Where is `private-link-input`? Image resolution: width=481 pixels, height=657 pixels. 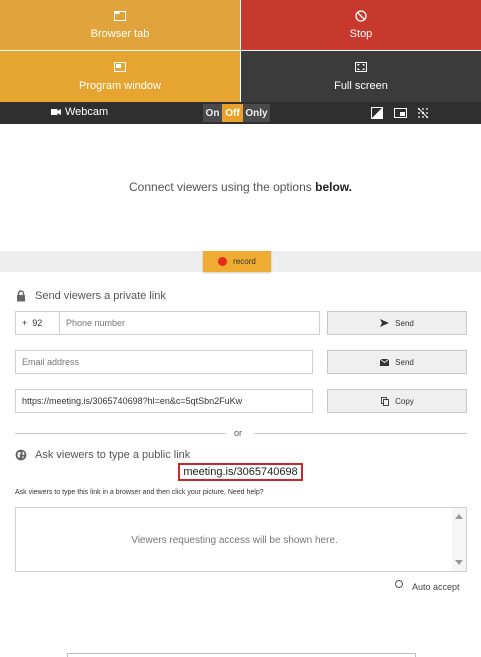
private-link-input is located at coordinates (164, 401).